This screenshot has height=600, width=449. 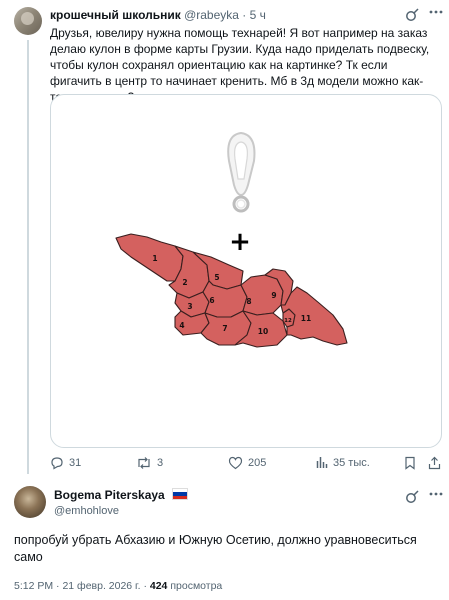 I want to click on reply-views-label: просмотра, so click(x=196, y=586).